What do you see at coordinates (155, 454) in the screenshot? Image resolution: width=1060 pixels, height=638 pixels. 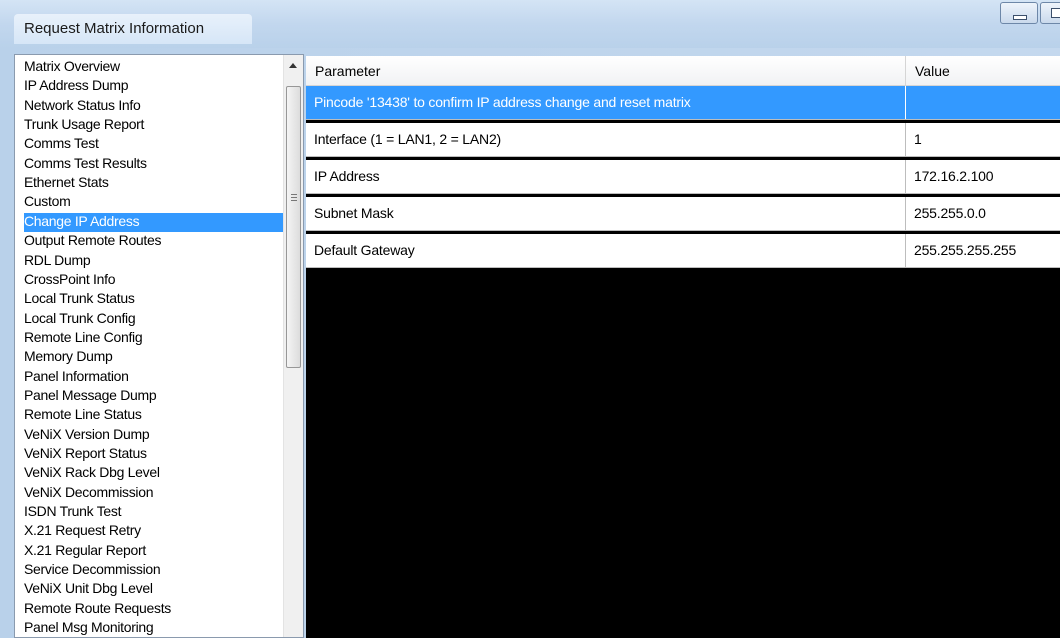 I see `list-item: VeNiX Report Status` at bounding box center [155, 454].